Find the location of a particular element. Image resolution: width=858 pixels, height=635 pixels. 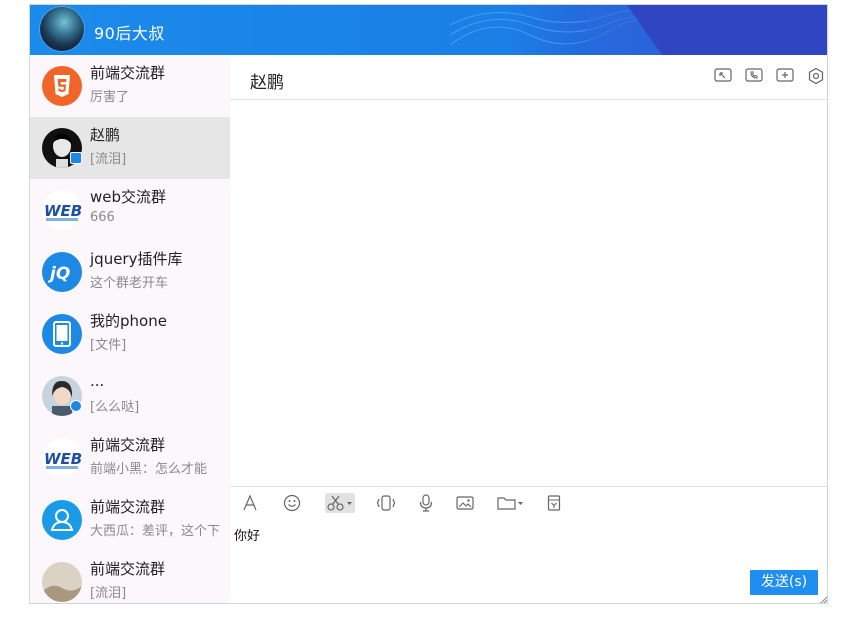

contact-last-message: [么么哒] is located at coordinates (115, 407).